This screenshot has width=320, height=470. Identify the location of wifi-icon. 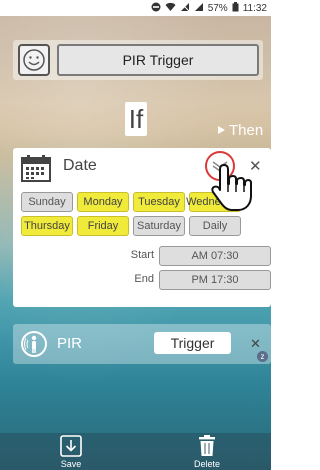
(170, 8).